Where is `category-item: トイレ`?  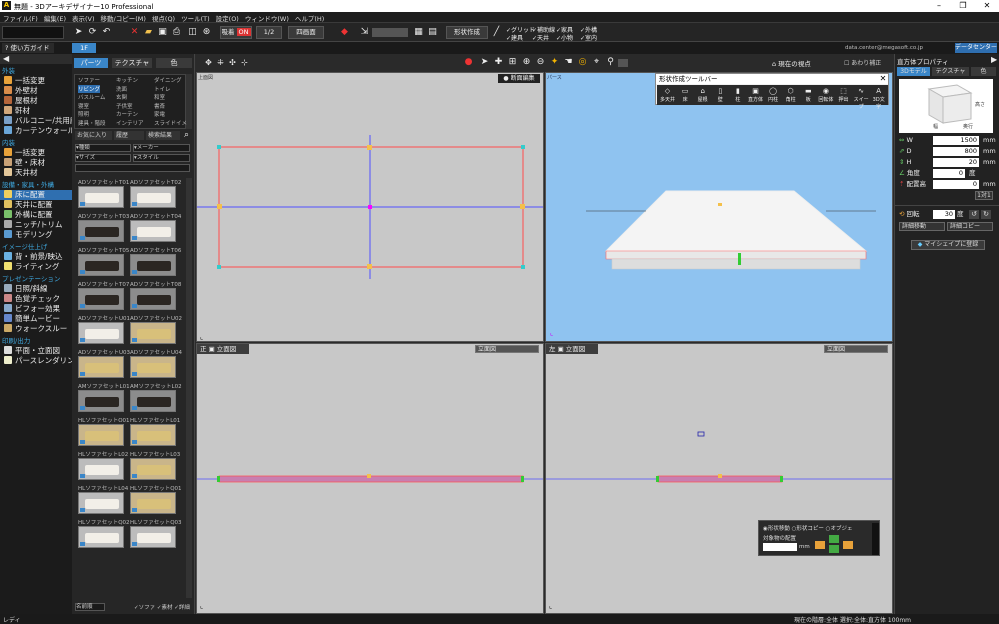 category-item: トイレ is located at coordinates (162, 89).